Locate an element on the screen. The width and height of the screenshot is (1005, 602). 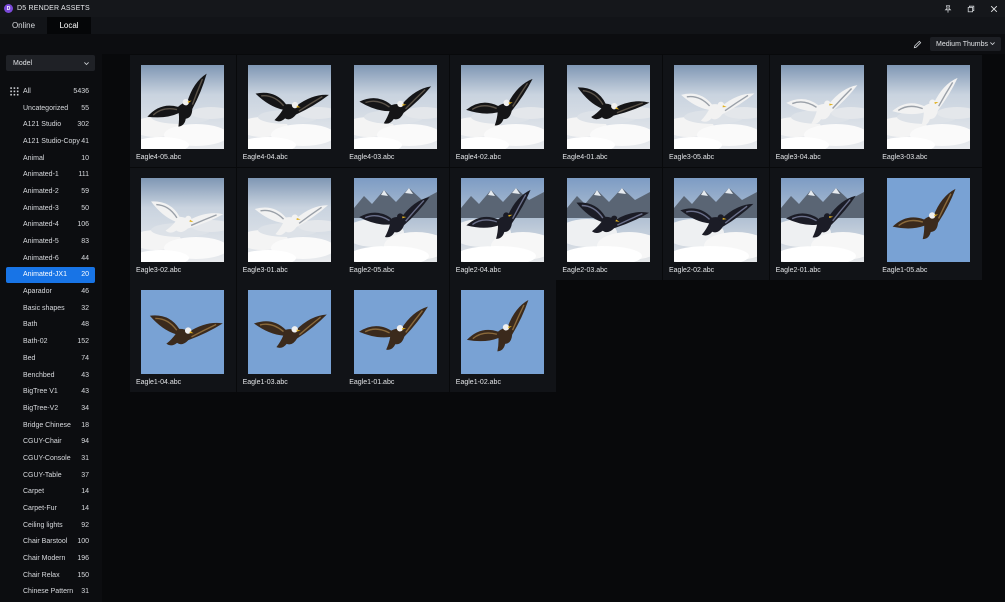
sidebar-item-chair-modern: Chair Modern 196 is located at coordinates (50, 558).